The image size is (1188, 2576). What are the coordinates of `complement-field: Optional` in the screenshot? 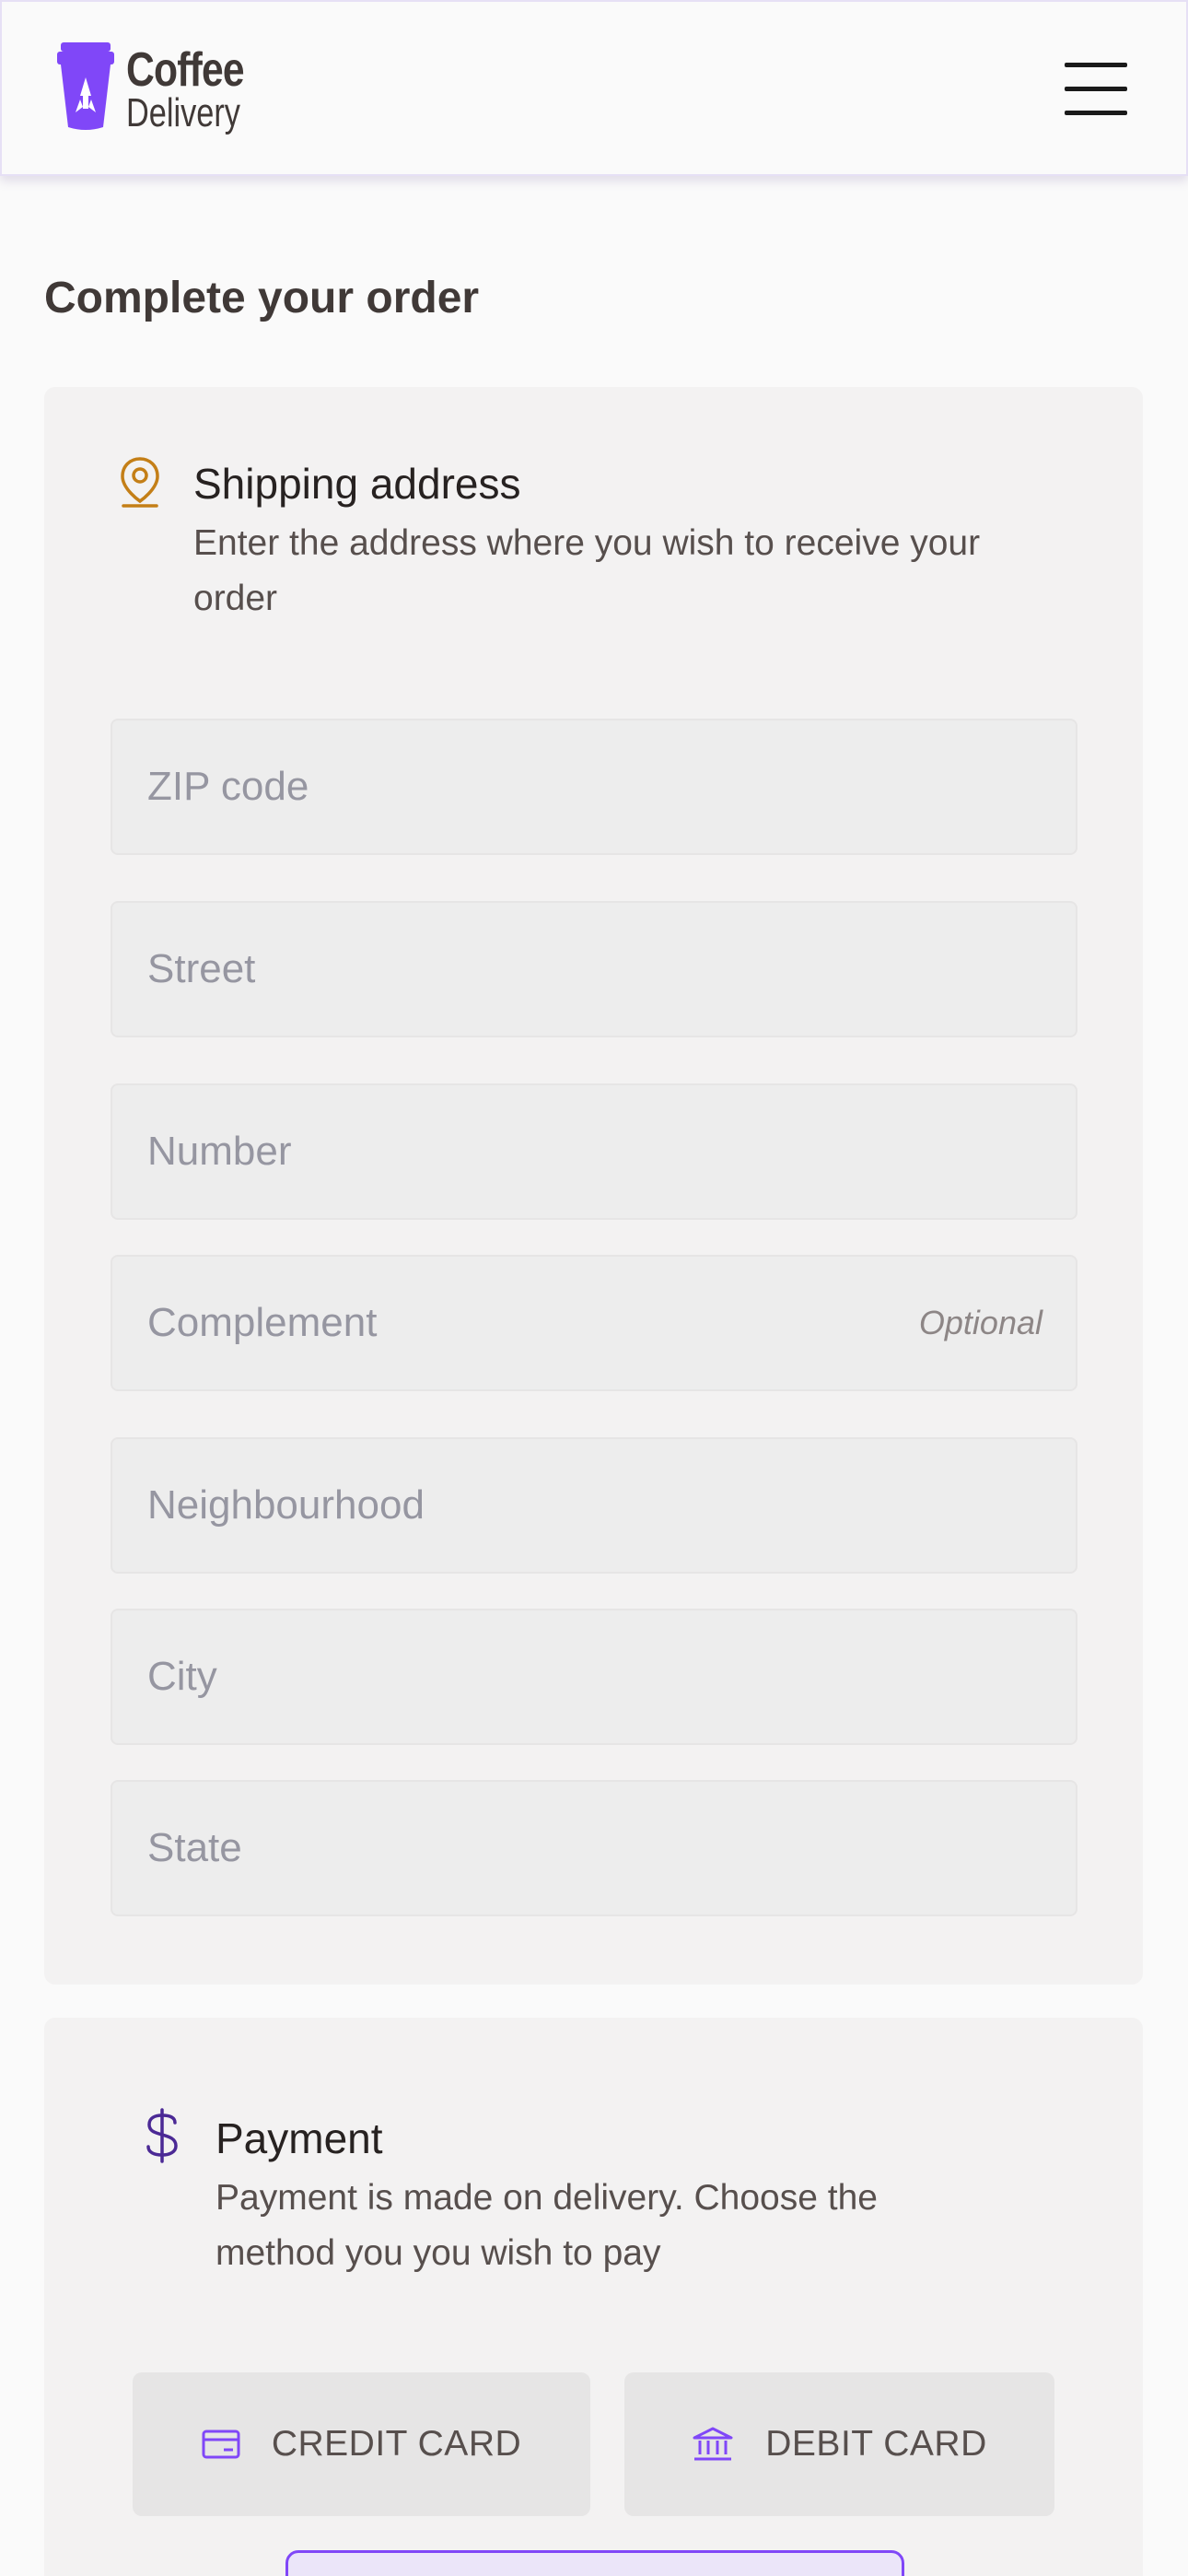 It's located at (594, 1323).